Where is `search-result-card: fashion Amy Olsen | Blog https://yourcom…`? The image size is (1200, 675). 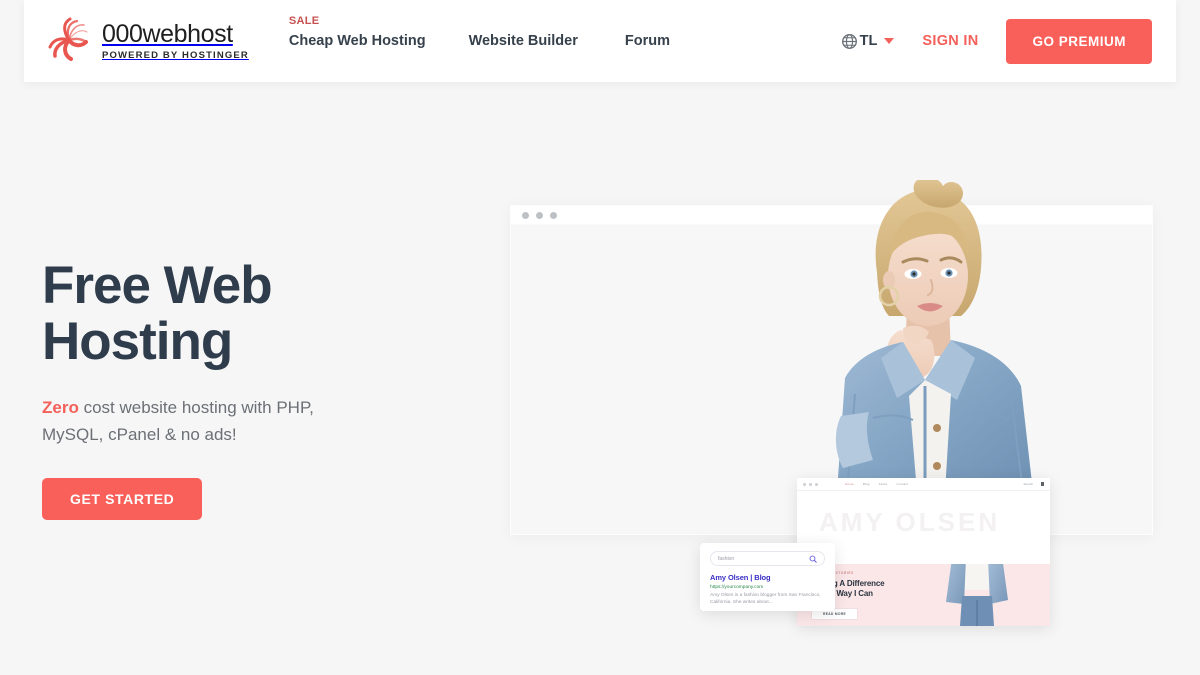
search-result-card: fashion Amy Olsen | Blog https://yourcom… is located at coordinates (767, 577).